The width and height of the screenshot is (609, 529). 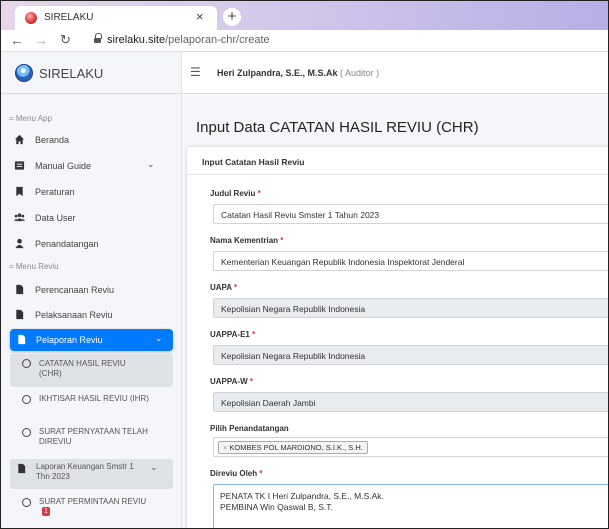 I want to click on home-icon, so click(x=19, y=139).